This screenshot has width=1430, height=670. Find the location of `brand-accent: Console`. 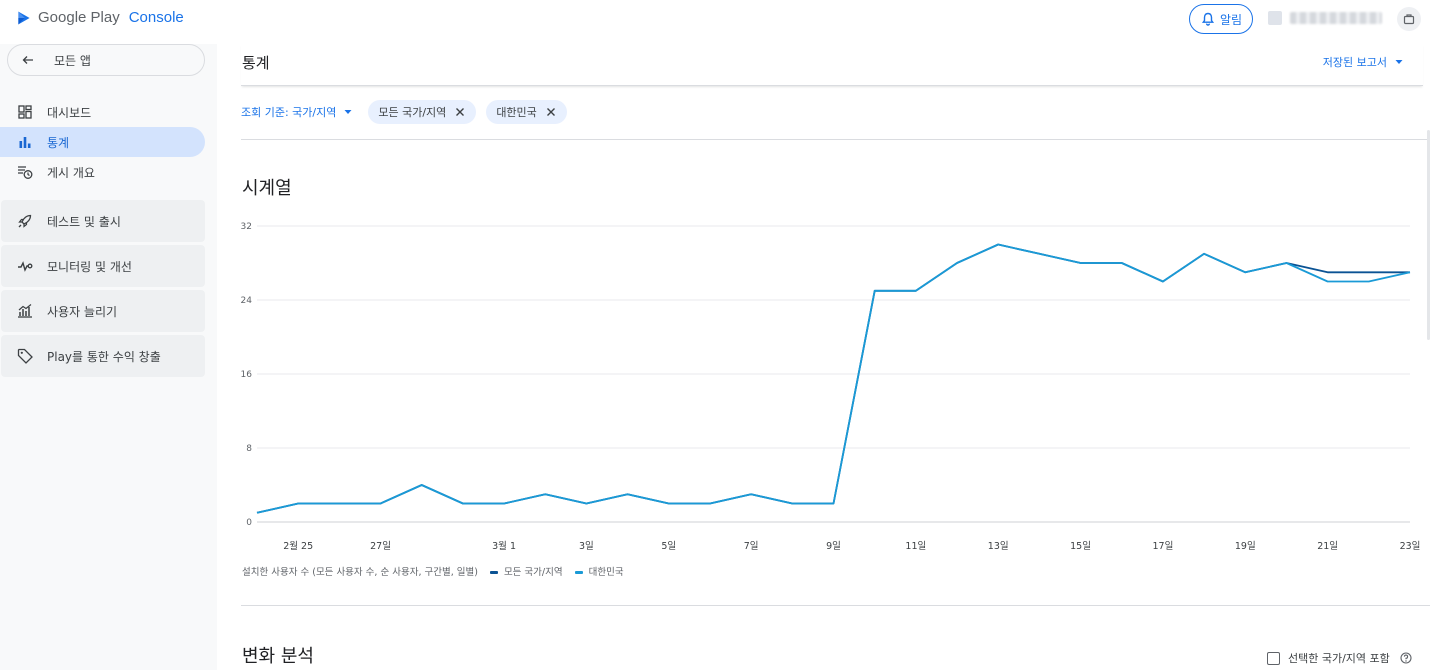

brand-accent: Console is located at coordinates (156, 17).